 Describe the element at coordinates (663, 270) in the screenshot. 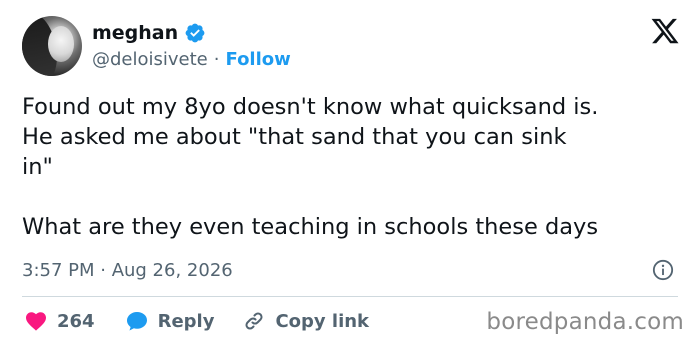

I see `info-icon` at that location.